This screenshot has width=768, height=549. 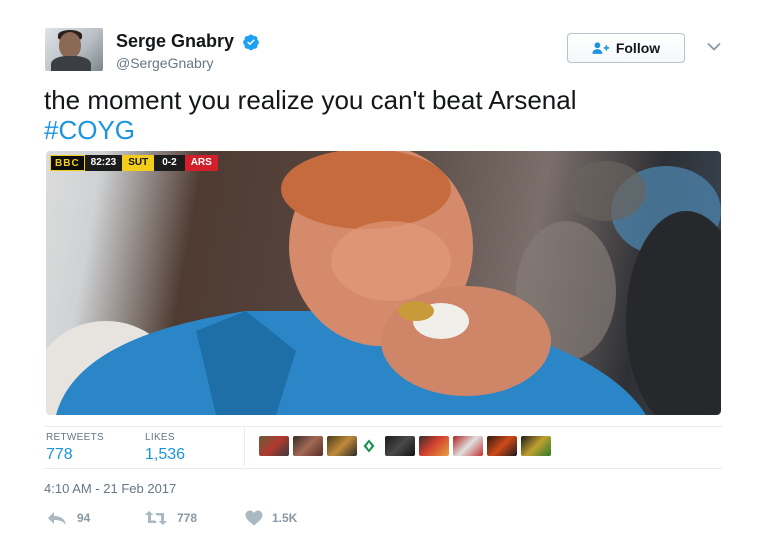 I want to click on hashtag-link: #COYG, so click(x=310, y=130).